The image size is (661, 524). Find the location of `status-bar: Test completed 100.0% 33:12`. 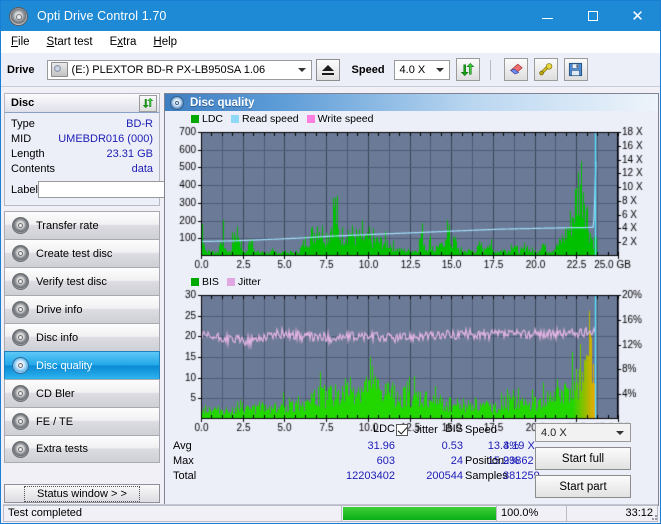

status-bar: Test completed 100.0% 33:12 is located at coordinates (330, 513).